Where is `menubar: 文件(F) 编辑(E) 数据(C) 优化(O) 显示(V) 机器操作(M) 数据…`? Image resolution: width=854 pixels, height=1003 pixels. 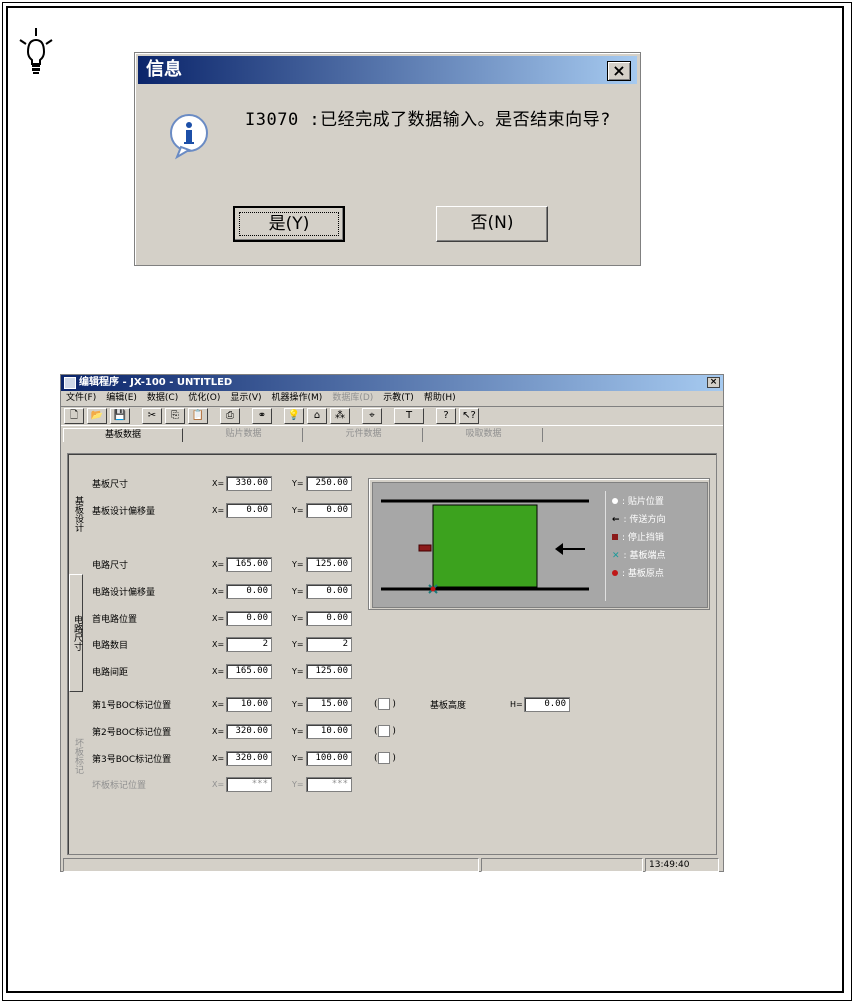 menubar: 文件(F) 编辑(E) 数据(C) 优化(O) 显示(V) 机器操作(M) 数据… is located at coordinates (392, 398).